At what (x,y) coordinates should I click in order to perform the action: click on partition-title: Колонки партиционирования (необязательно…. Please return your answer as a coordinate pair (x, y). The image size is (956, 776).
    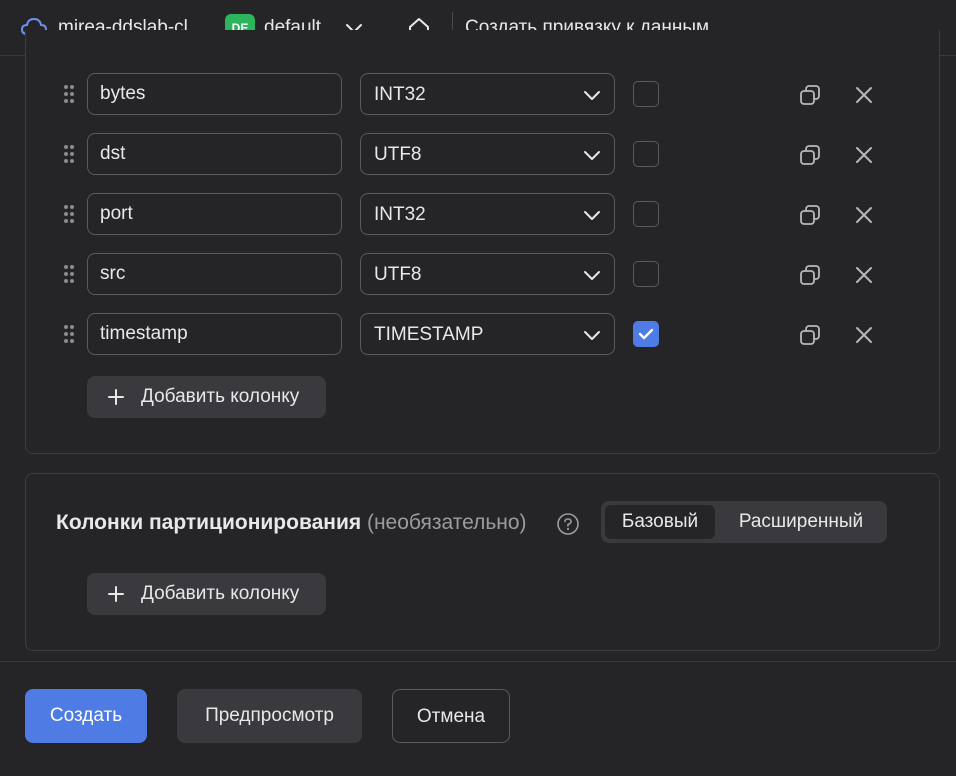
    Looking at the image, I should click on (291, 523).